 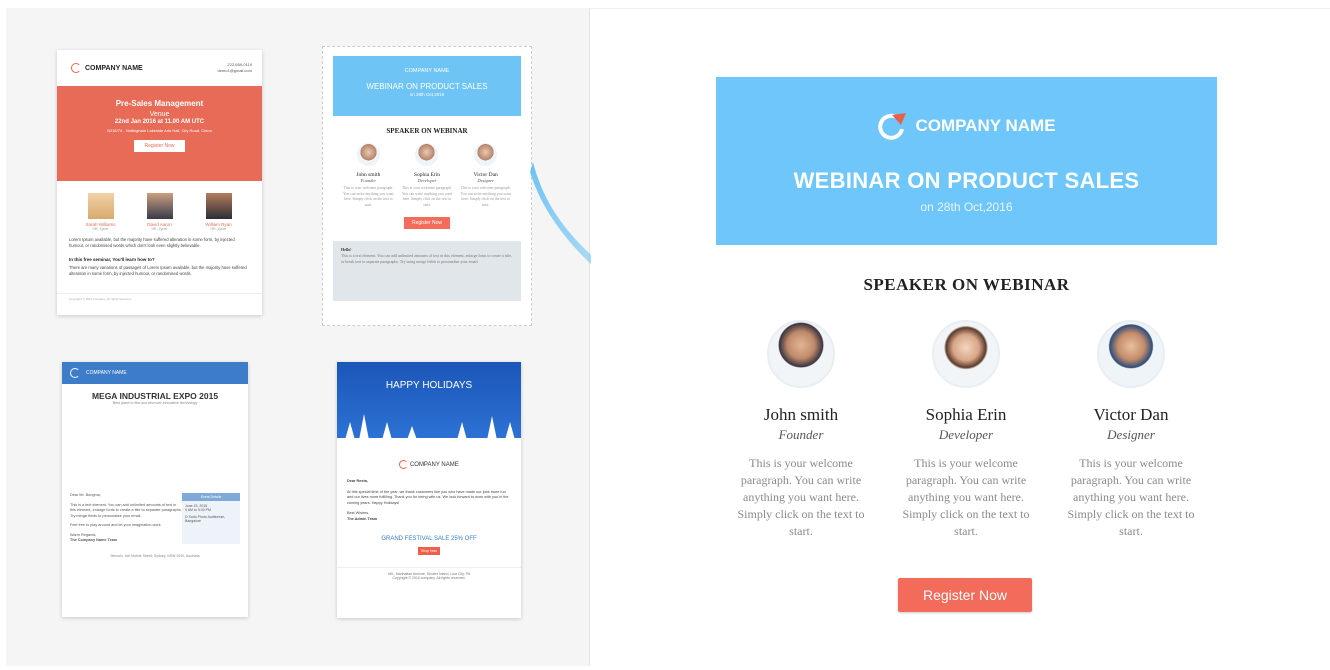 I want to click on register-now-button: Register Now, so click(x=965, y=595).